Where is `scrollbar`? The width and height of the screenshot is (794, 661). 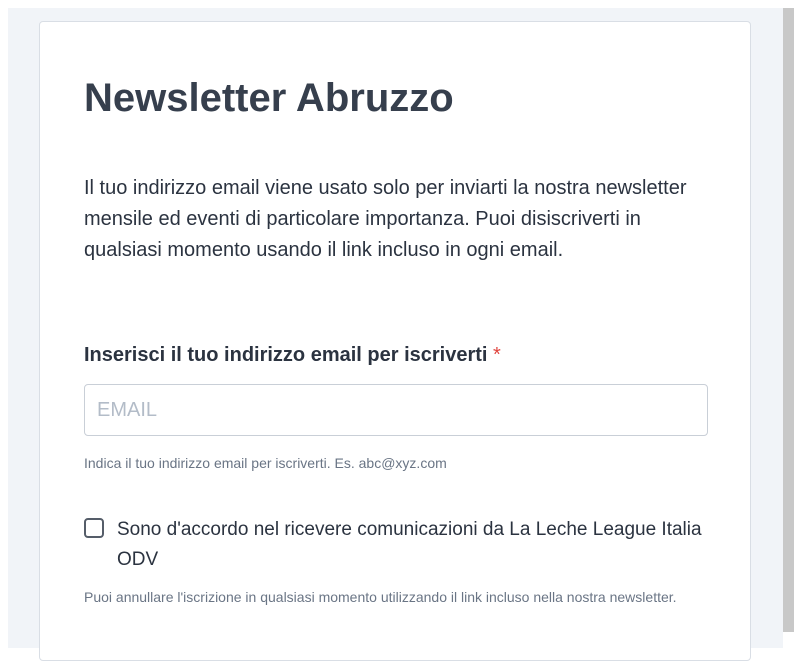 scrollbar is located at coordinates (788, 320).